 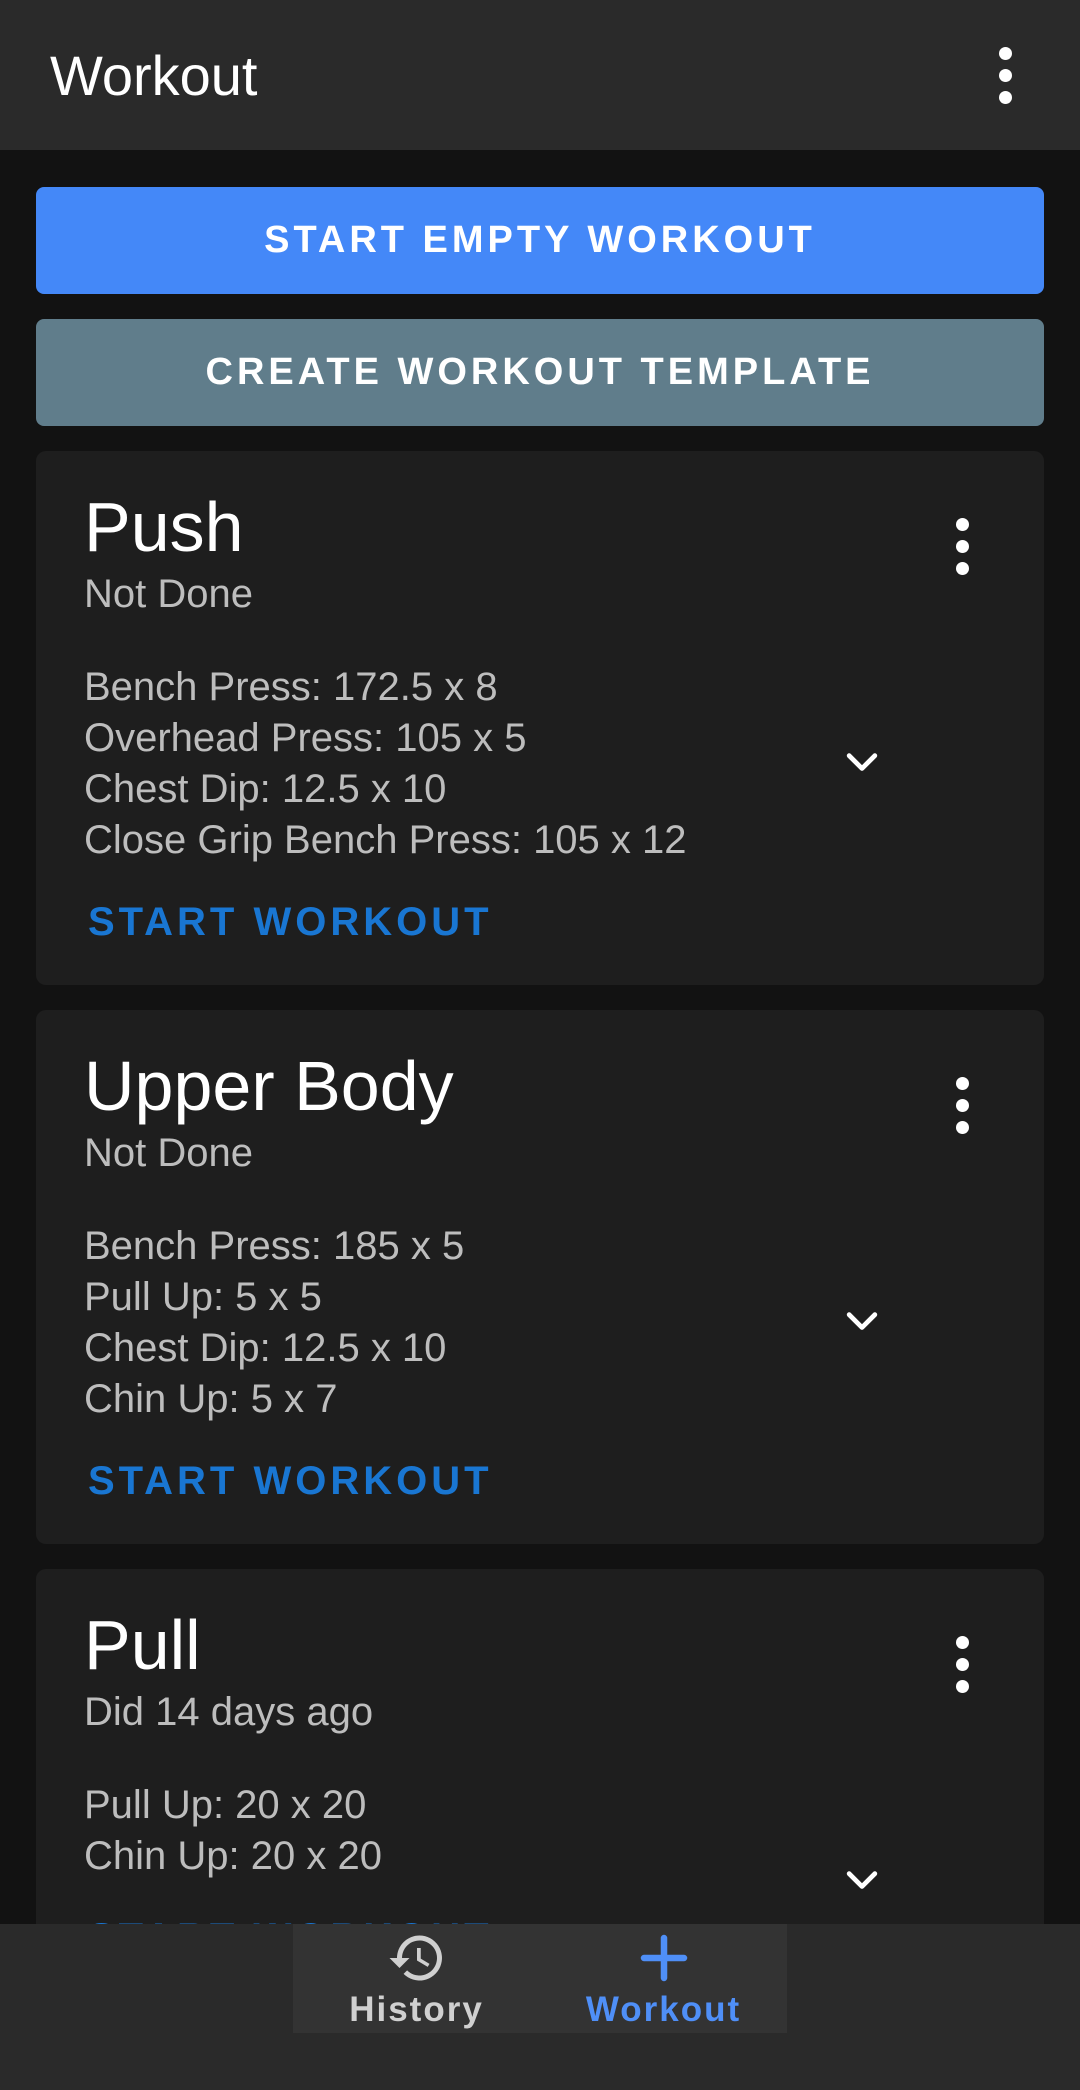 I want to click on create-workout-template-button: CREATE WORKOUT TEMPLATE, so click(x=540, y=372).